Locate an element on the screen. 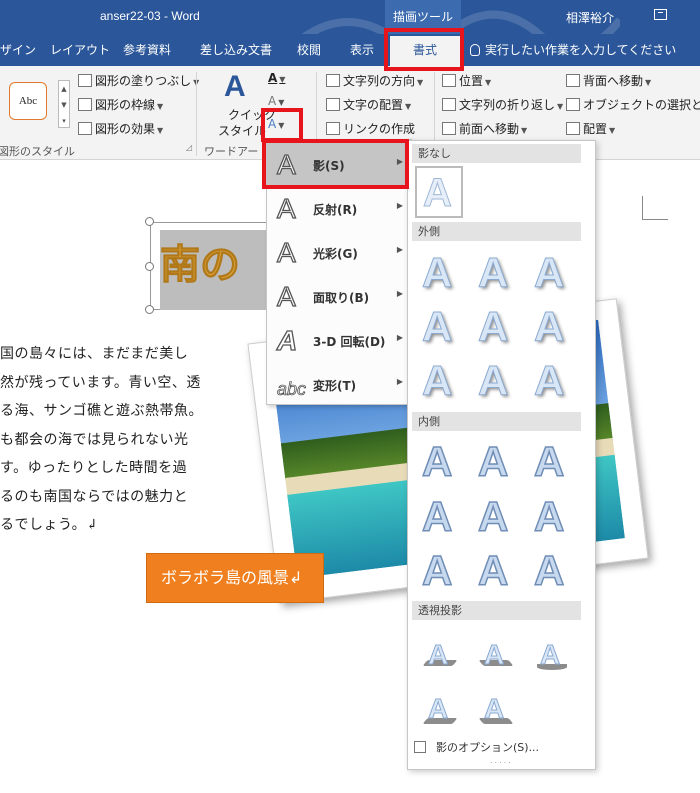 Image resolution: width=700 pixels, height=793 pixels. inner-shadow-6: A is located at coordinates (552, 517).